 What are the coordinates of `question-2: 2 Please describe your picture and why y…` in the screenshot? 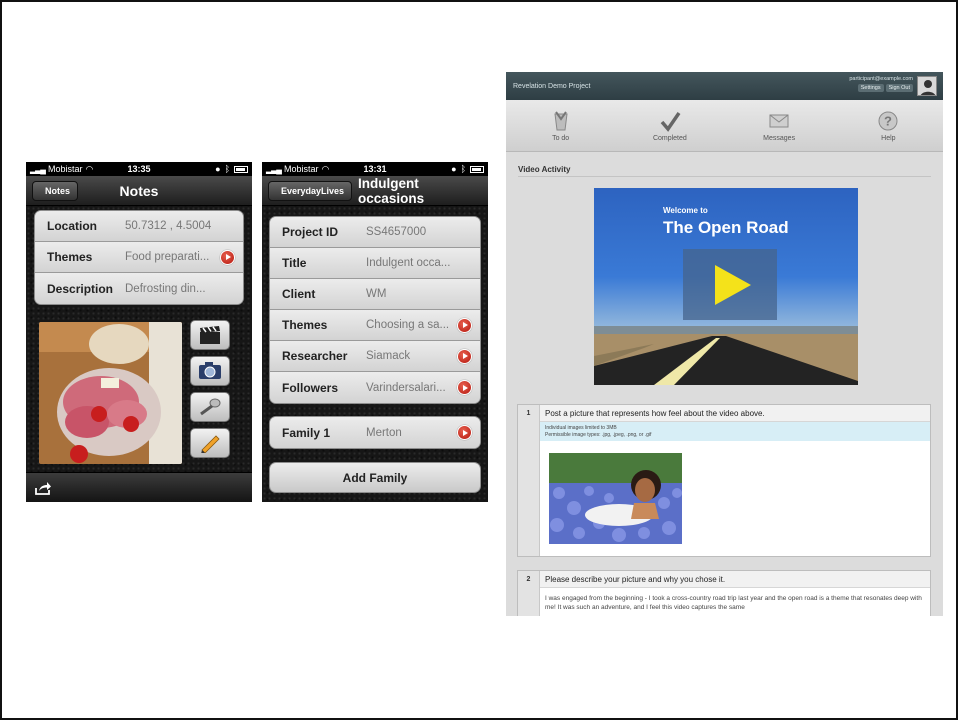 It's located at (724, 593).